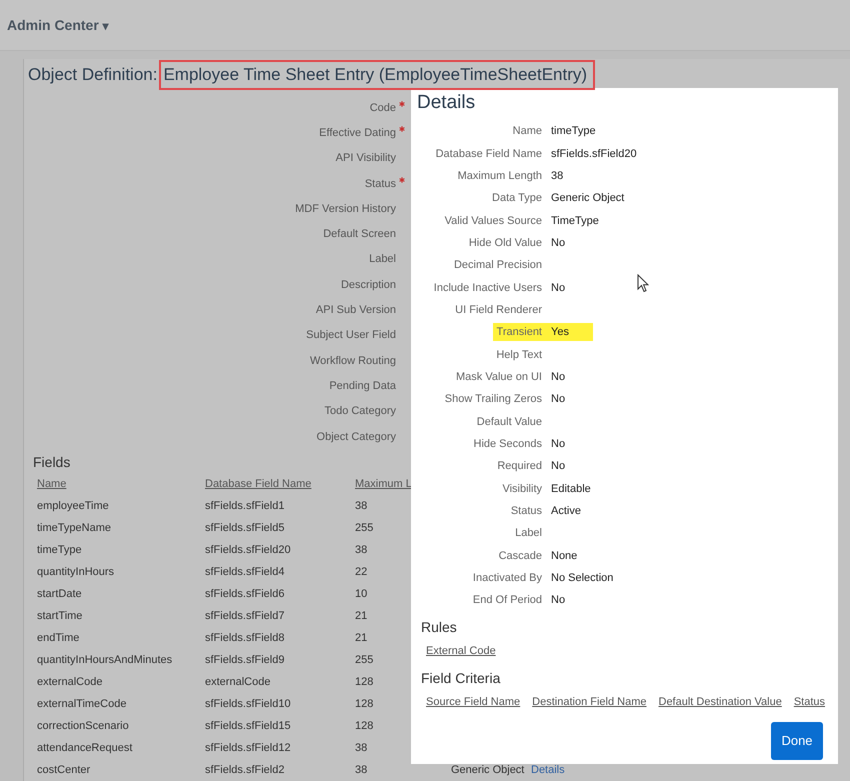 The height and width of the screenshot is (781, 850). I want to click on detail-label: Decimal Precision, so click(497, 266).